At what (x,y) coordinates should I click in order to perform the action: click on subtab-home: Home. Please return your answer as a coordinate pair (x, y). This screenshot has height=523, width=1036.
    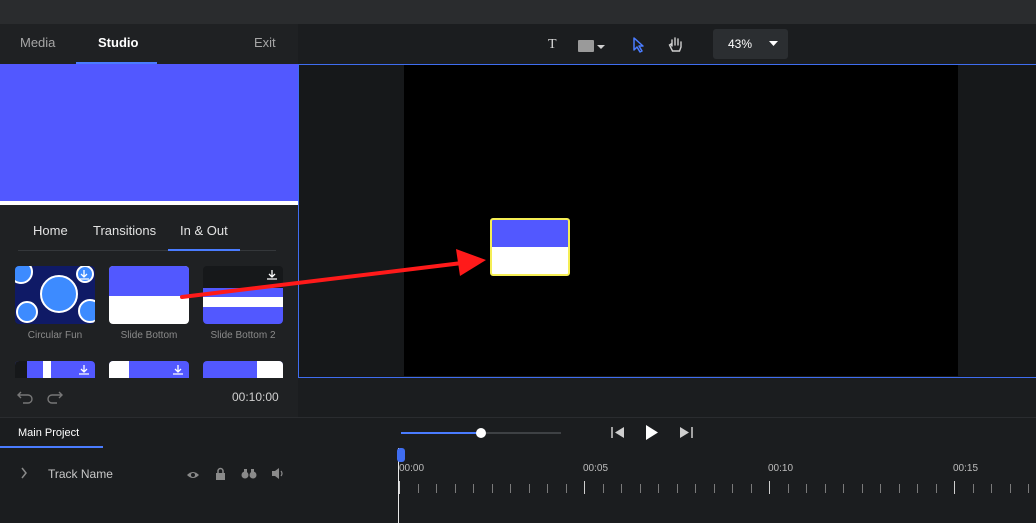
    Looking at the image, I should click on (50, 230).